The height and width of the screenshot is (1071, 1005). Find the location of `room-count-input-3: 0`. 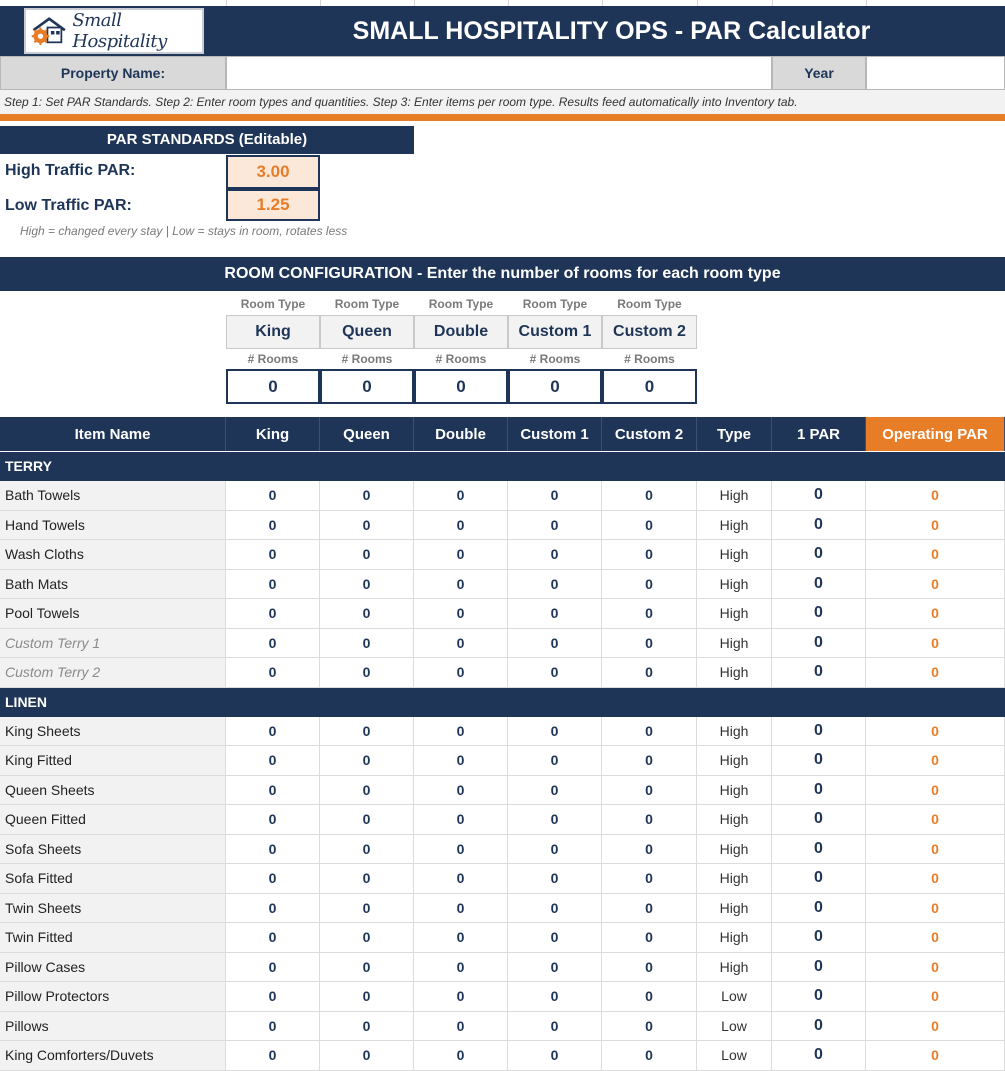

room-count-input-3: 0 is located at coordinates (461, 386).